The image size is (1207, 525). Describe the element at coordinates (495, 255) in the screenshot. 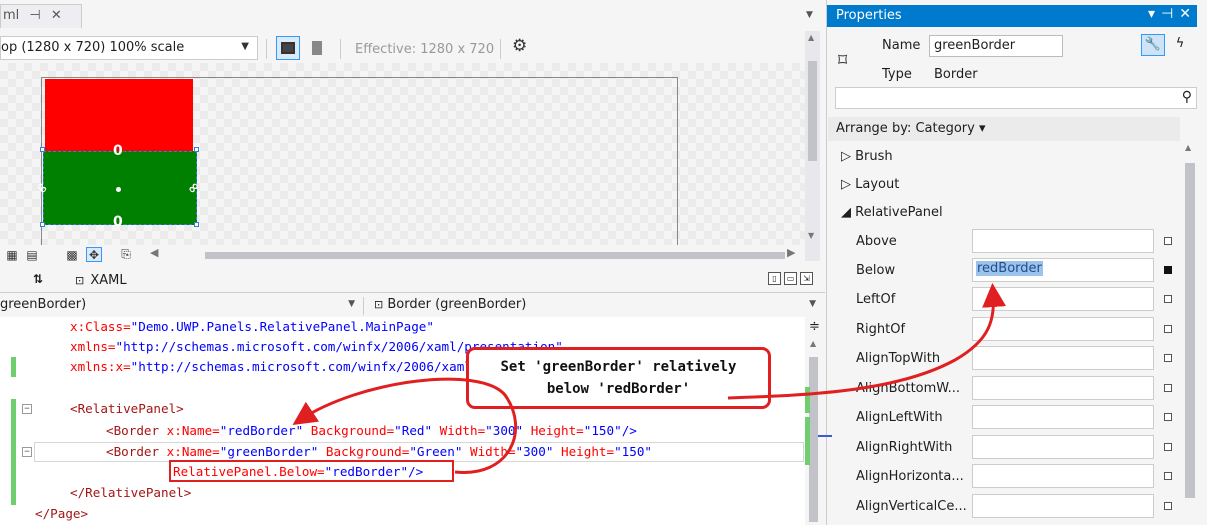

I see `horizontal-scrollbar` at that location.